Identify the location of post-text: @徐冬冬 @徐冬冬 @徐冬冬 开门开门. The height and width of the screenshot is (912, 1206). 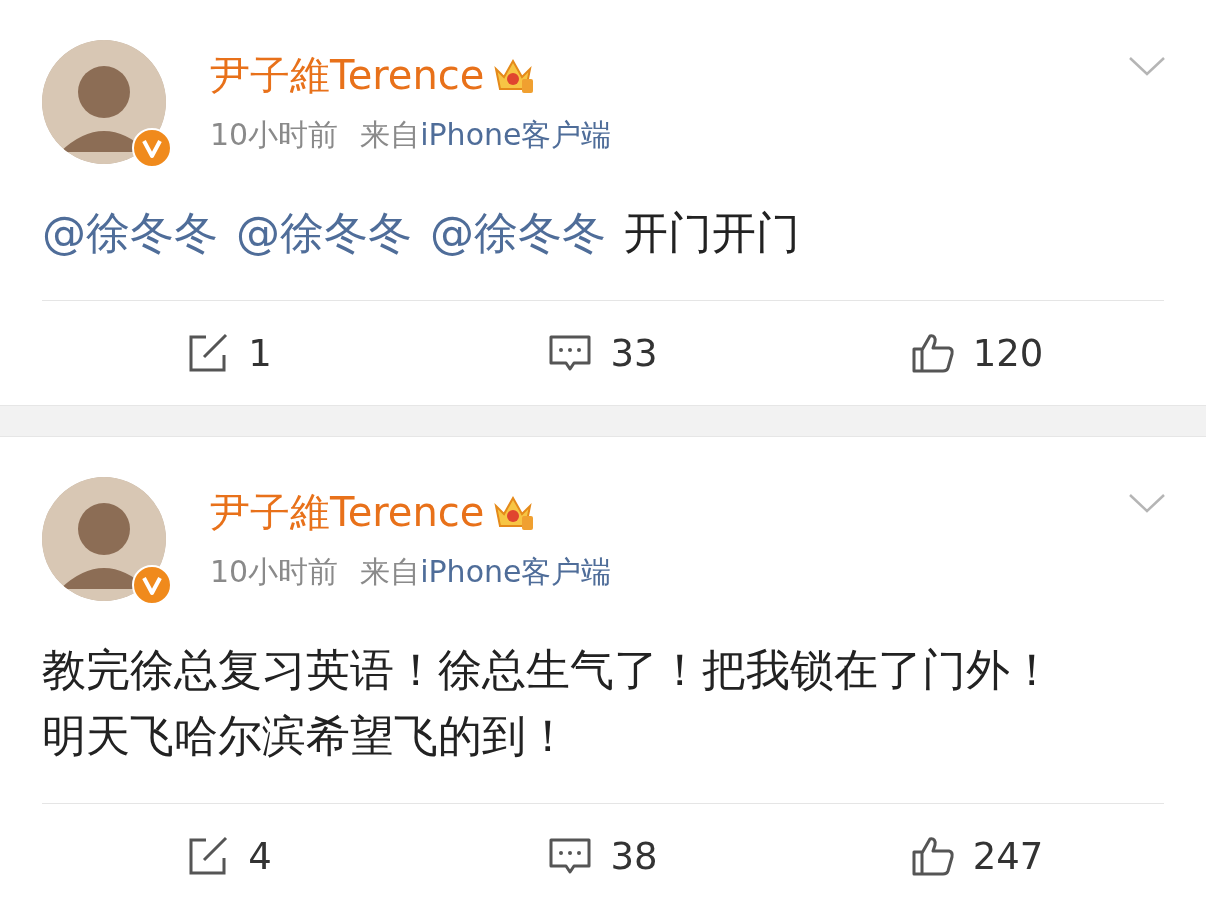
(421, 233).